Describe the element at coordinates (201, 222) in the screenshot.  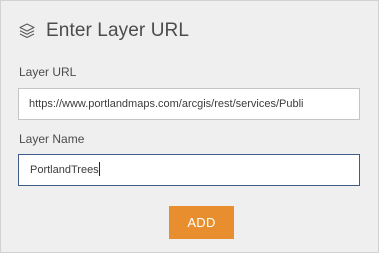
I see `add-button: ADD` at that location.